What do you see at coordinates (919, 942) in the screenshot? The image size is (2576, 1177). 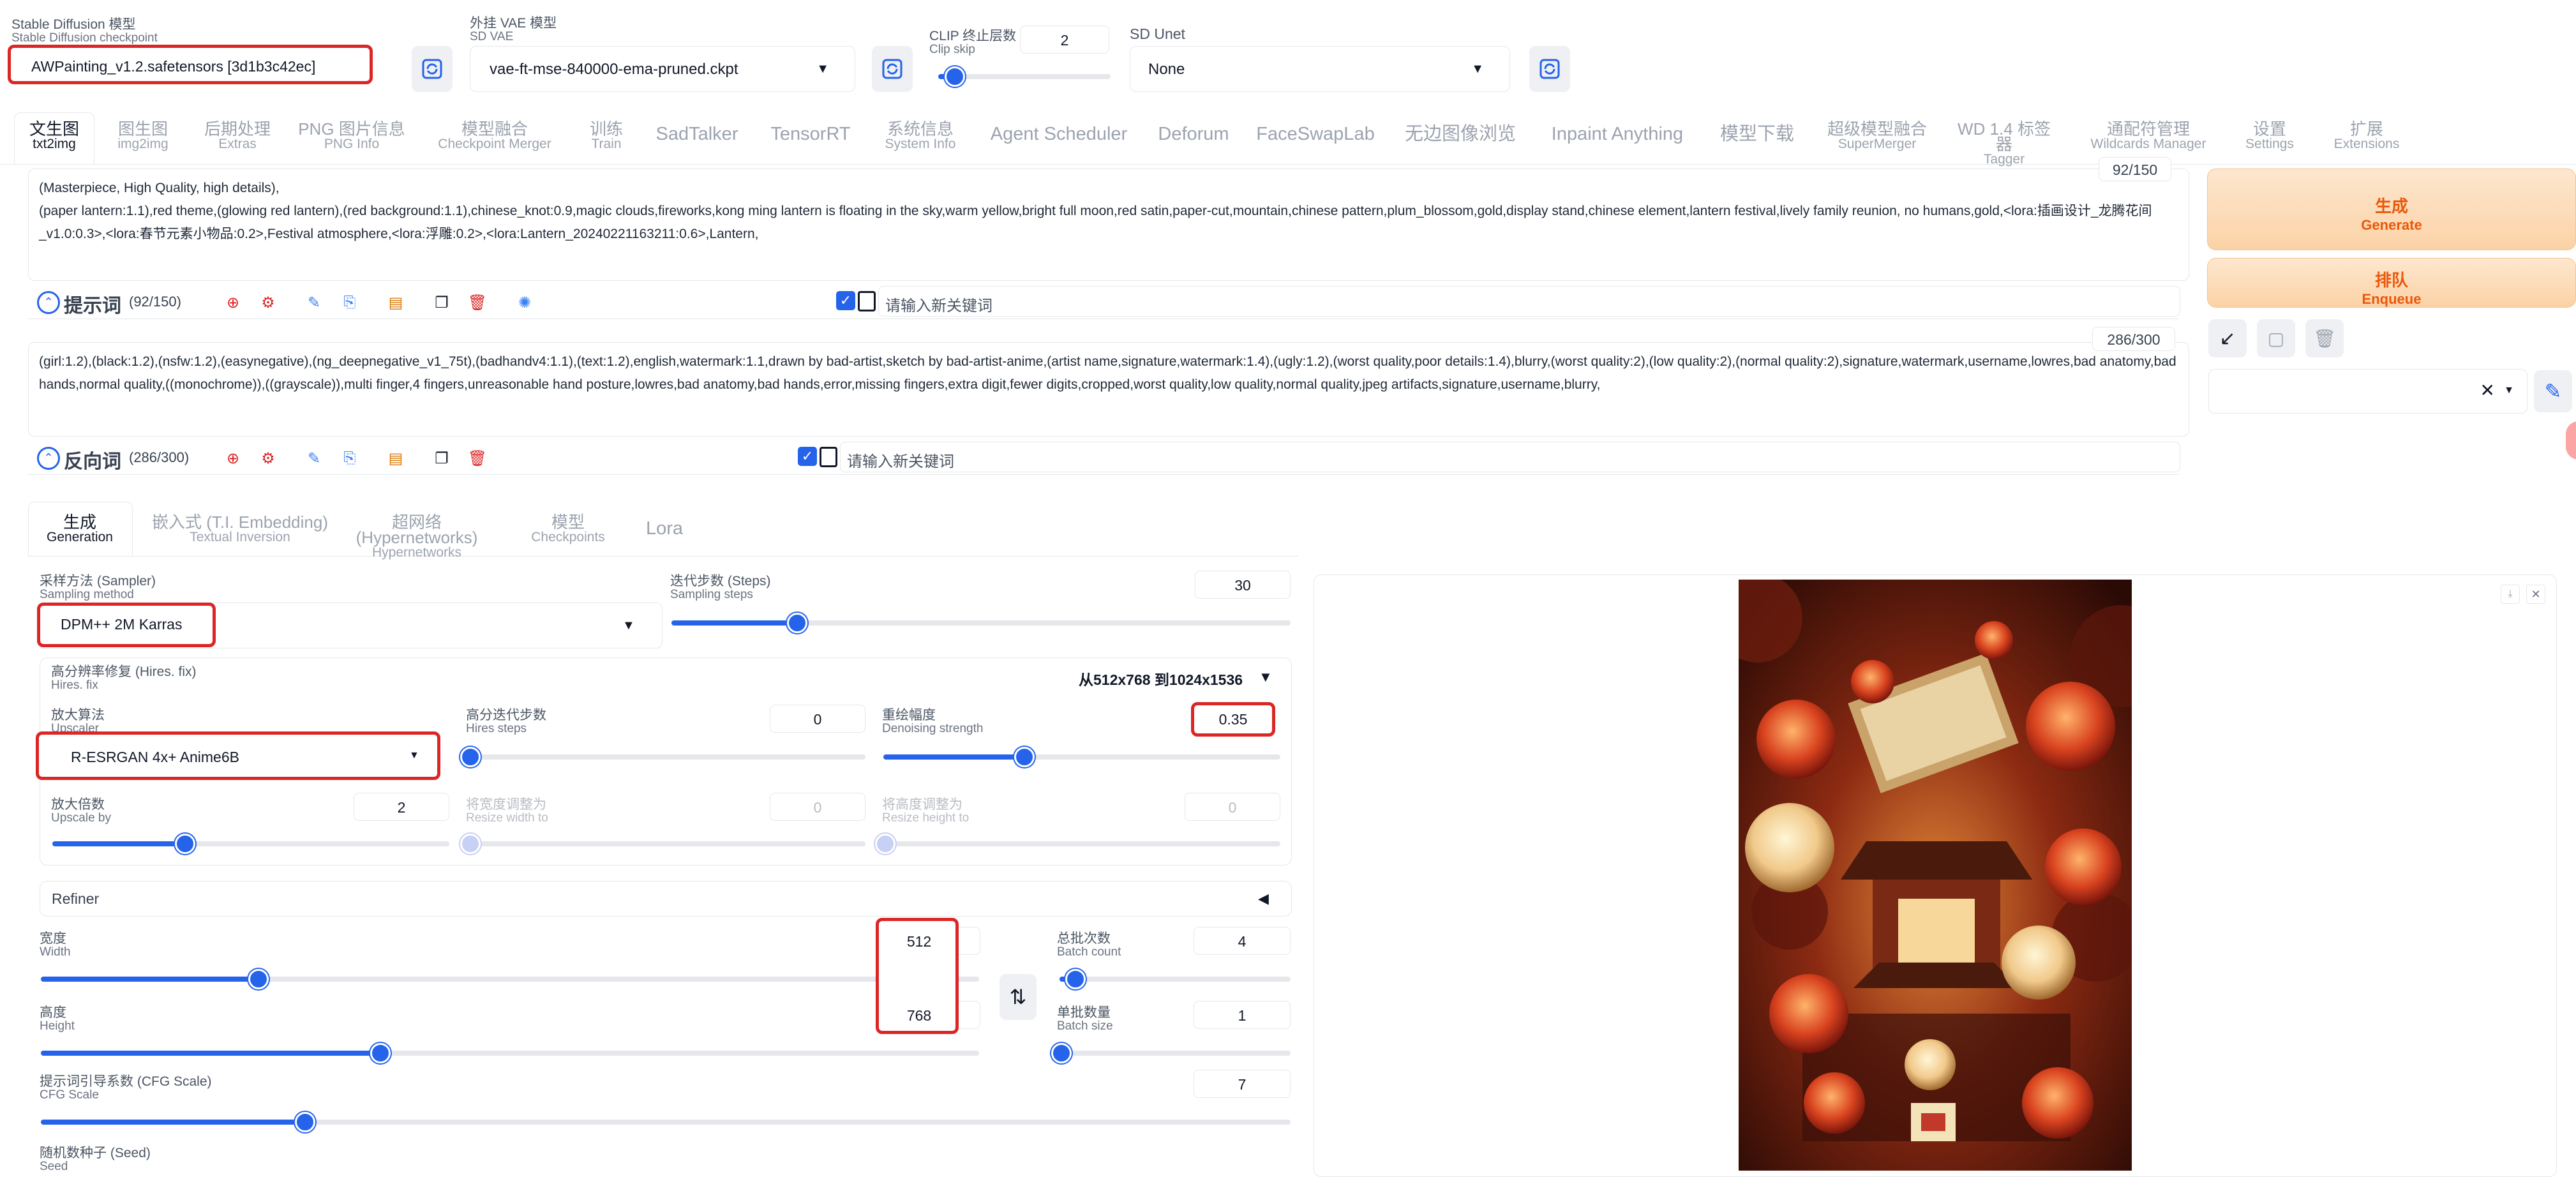 I see `width-input: 512` at bounding box center [919, 942].